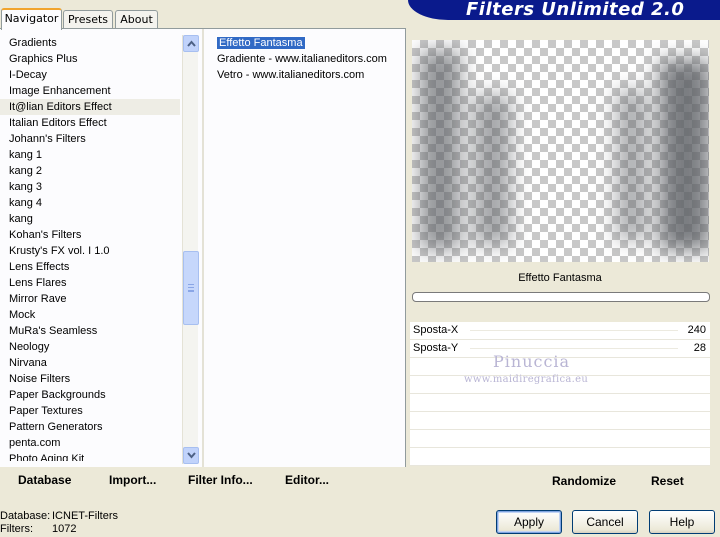 The height and width of the screenshot is (537, 720). I want to click on param-row-sposta-x: Sposta-X 240, so click(560, 331).